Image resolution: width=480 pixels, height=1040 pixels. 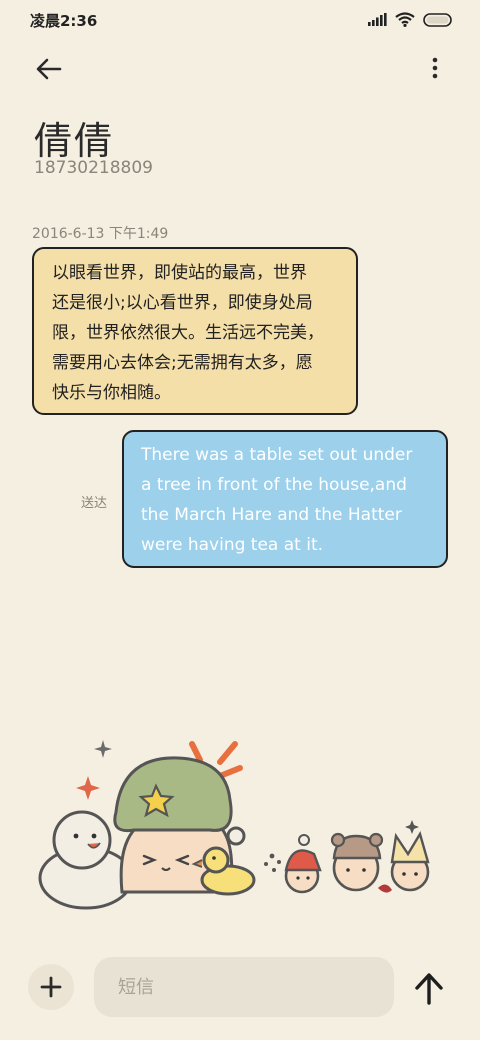 I want to click on message-input, so click(x=244, y=987).